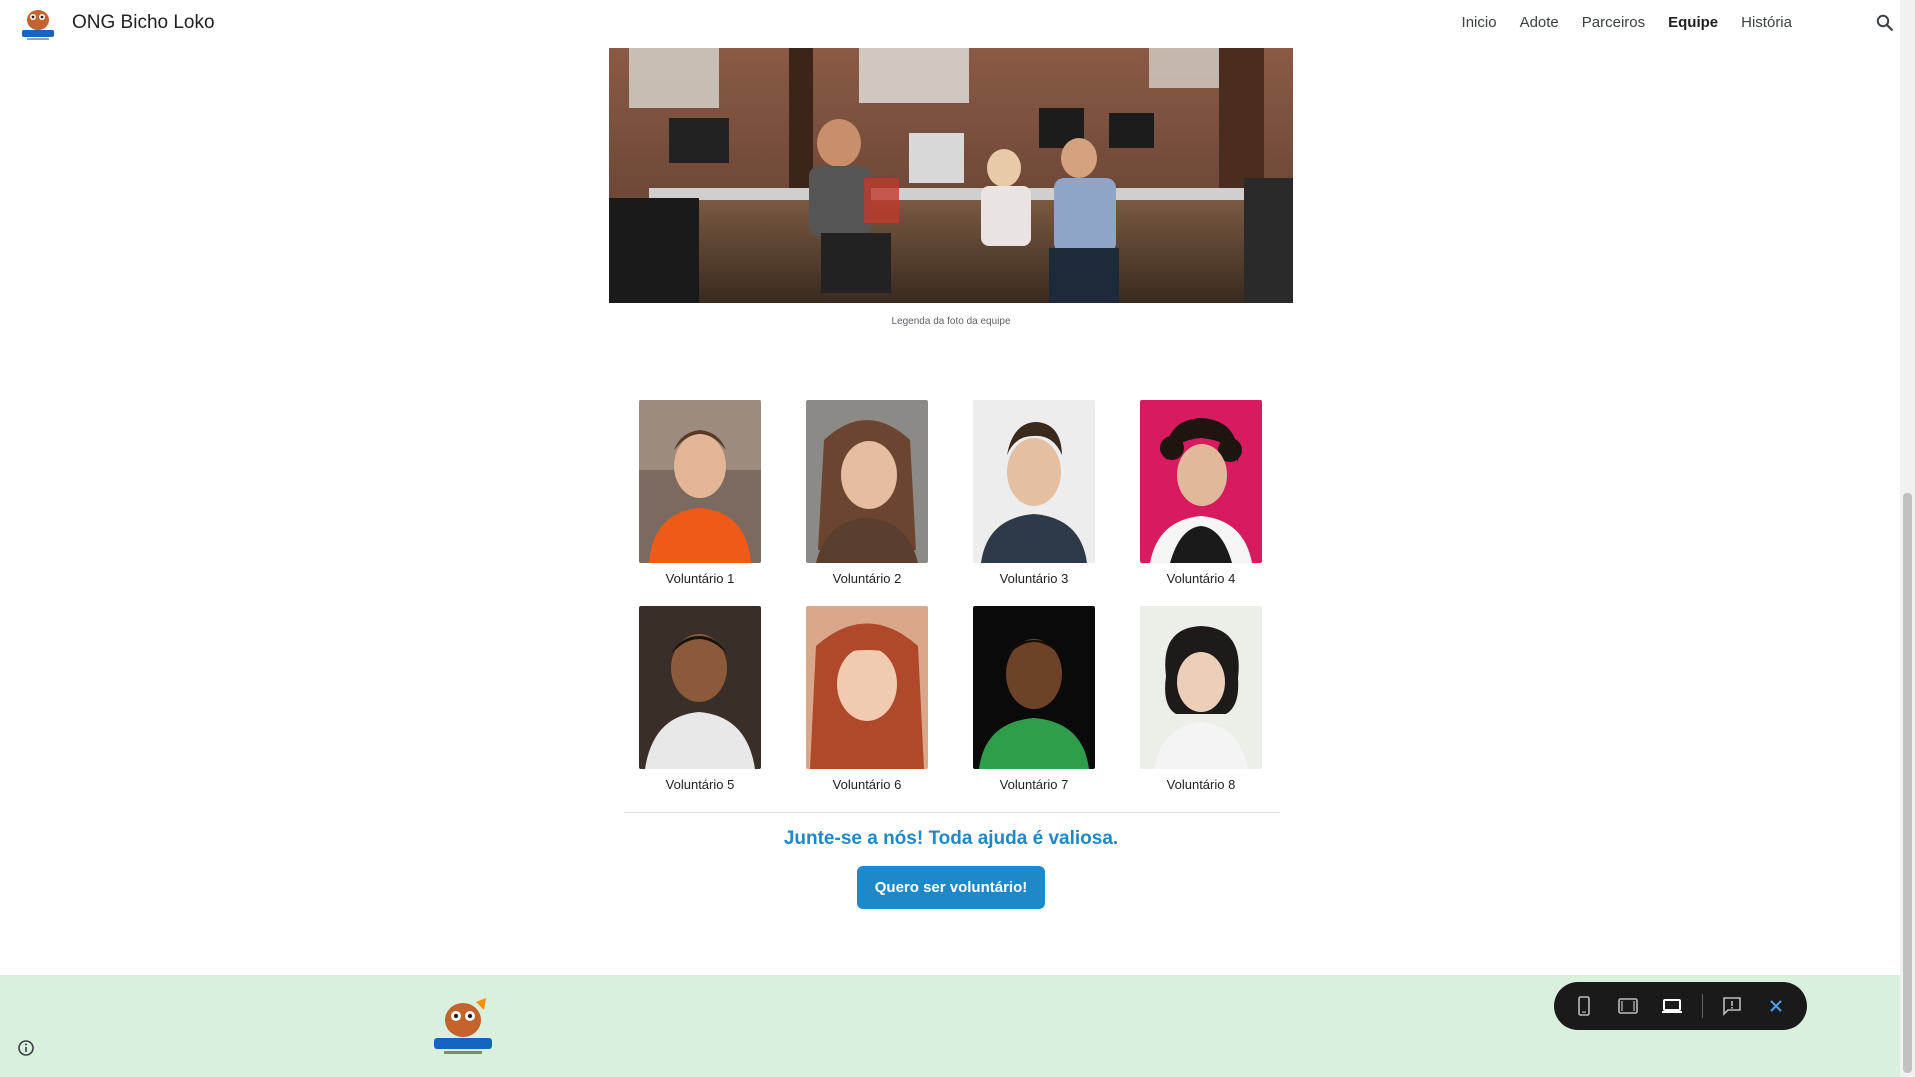  What do you see at coordinates (1034, 578) in the screenshot?
I see `volunteer-name: Voluntário 3` at bounding box center [1034, 578].